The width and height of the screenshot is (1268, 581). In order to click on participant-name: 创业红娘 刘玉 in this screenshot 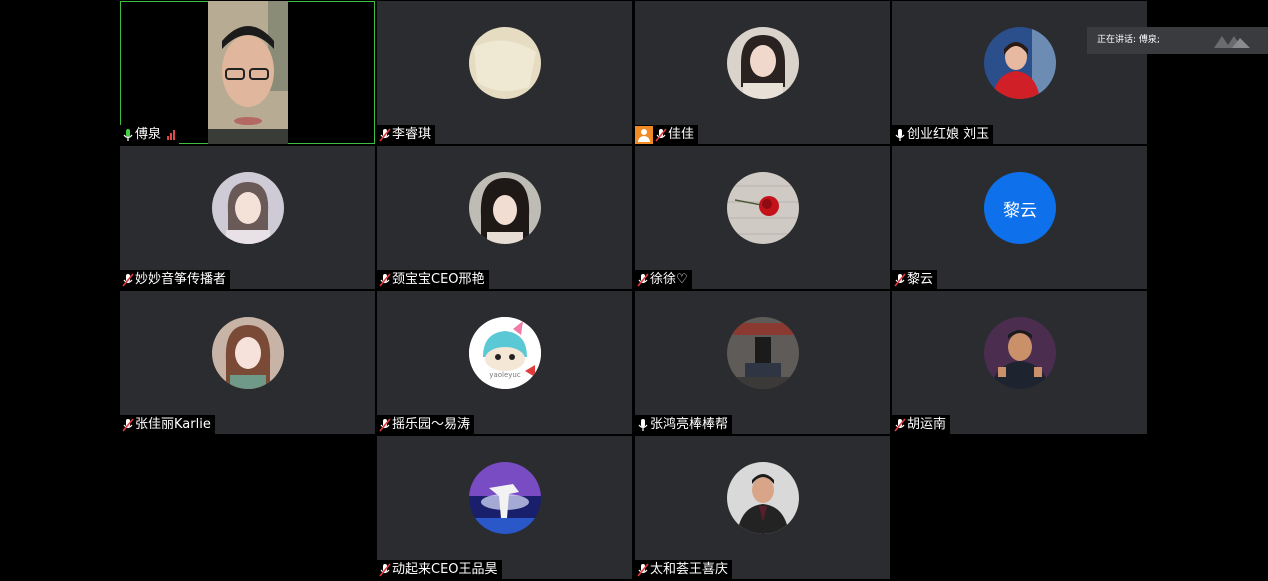, I will do `click(948, 134)`.